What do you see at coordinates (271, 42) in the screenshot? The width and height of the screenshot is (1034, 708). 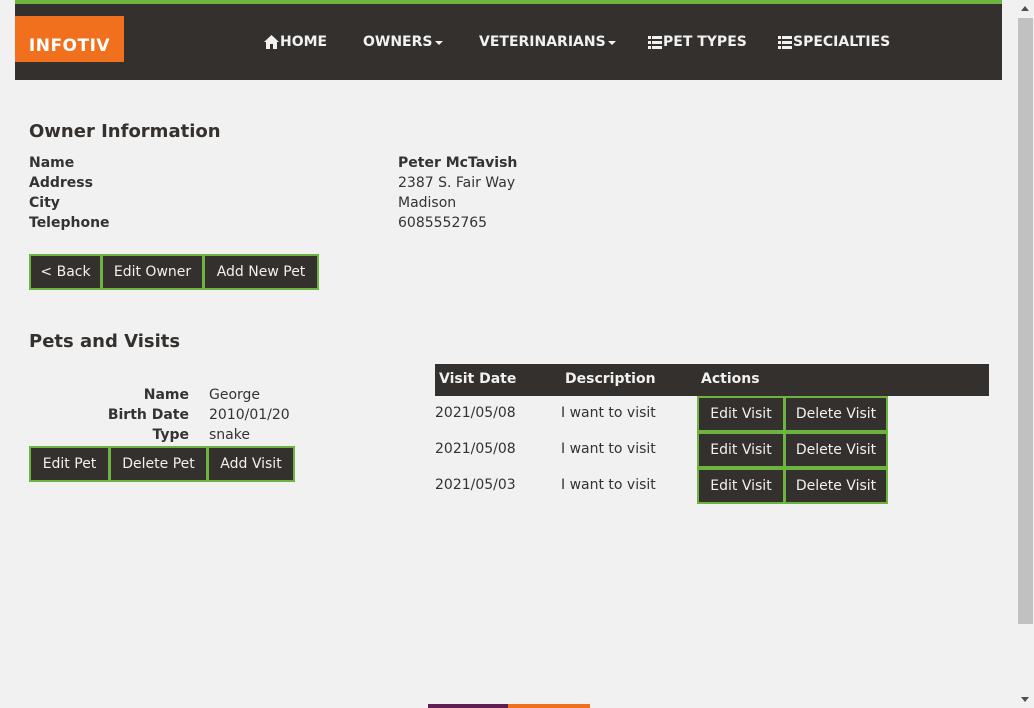 I see `home-icon` at bounding box center [271, 42].